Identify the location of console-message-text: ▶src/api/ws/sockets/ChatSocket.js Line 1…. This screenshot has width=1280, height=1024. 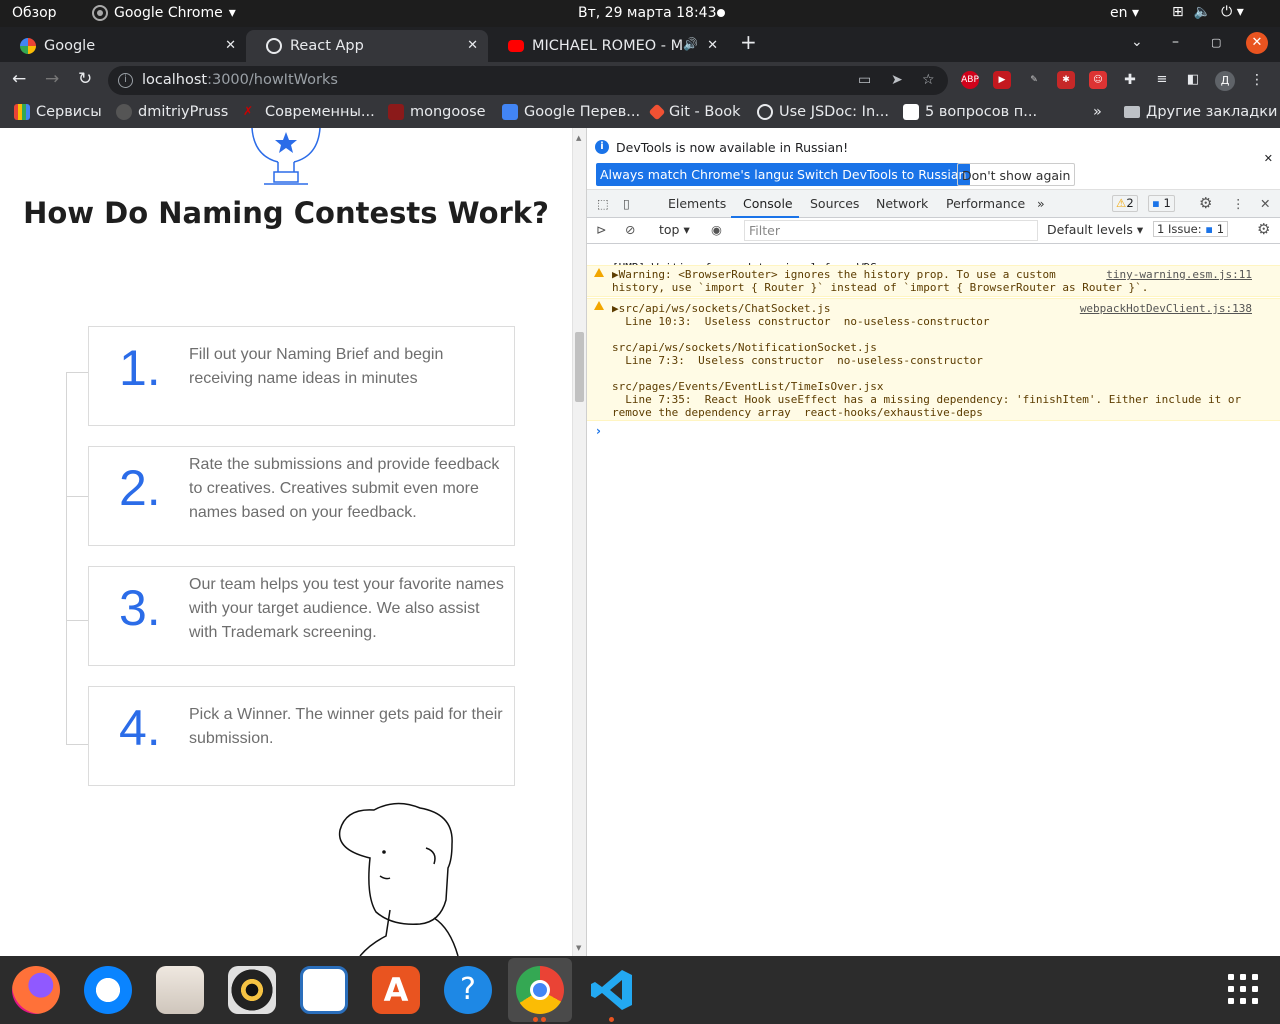
(926, 360).